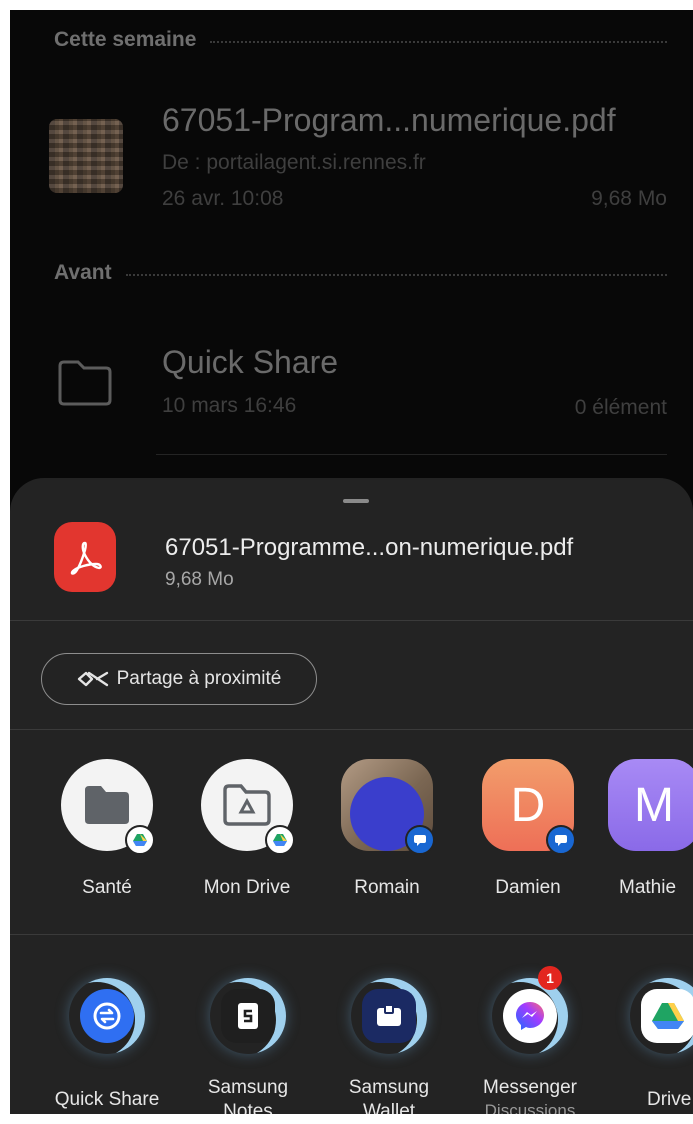  Describe the element at coordinates (125, 39) in the screenshot. I see `section-header-label: Cette semaine` at that location.